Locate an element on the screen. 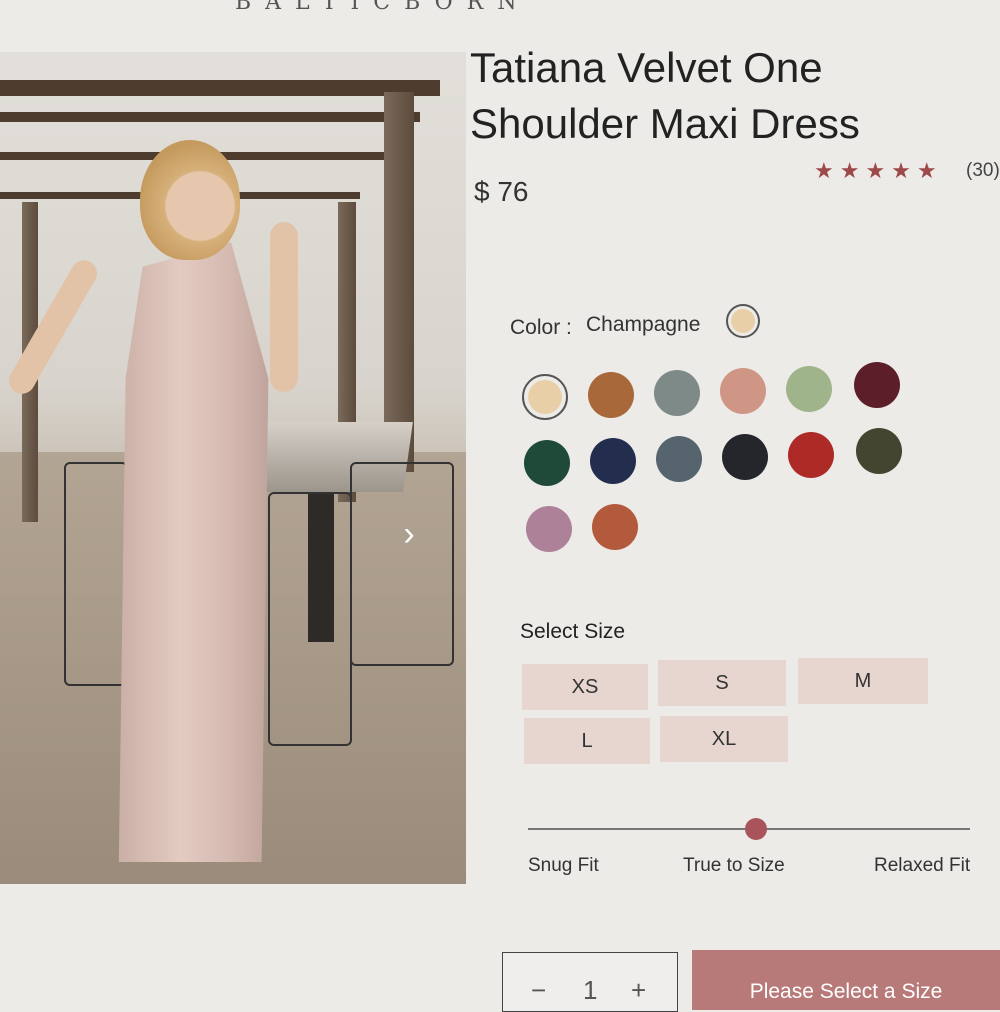  decrease-quantity-button: − is located at coordinates (538, 990).